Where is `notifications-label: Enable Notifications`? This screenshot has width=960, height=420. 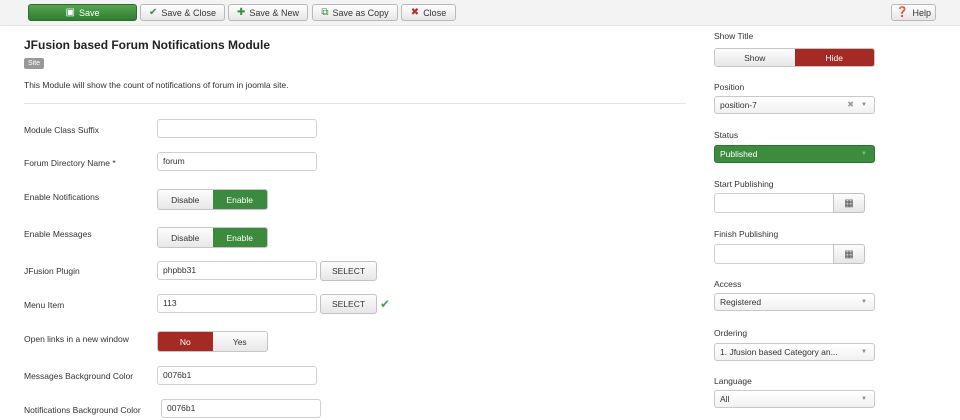 notifications-label: Enable Notifications is located at coordinates (62, 197).